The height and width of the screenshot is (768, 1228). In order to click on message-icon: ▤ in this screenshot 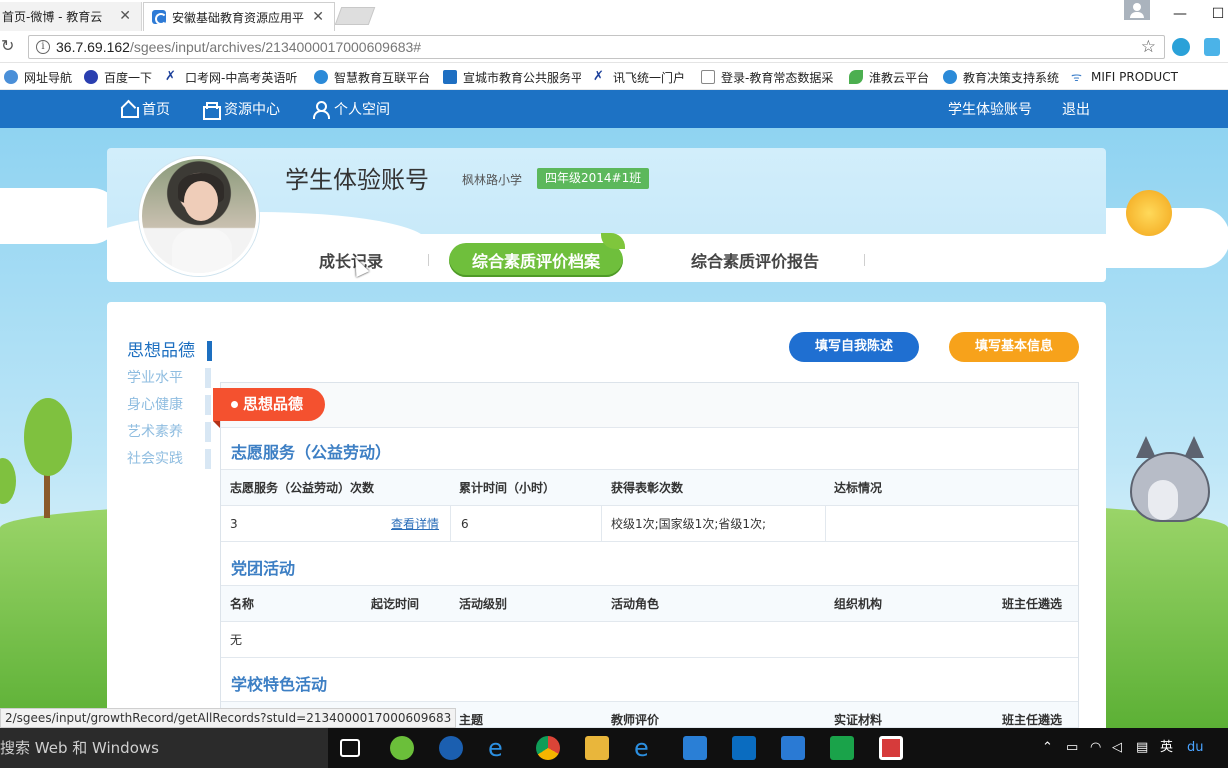, I will do `click(1142, 748)`.